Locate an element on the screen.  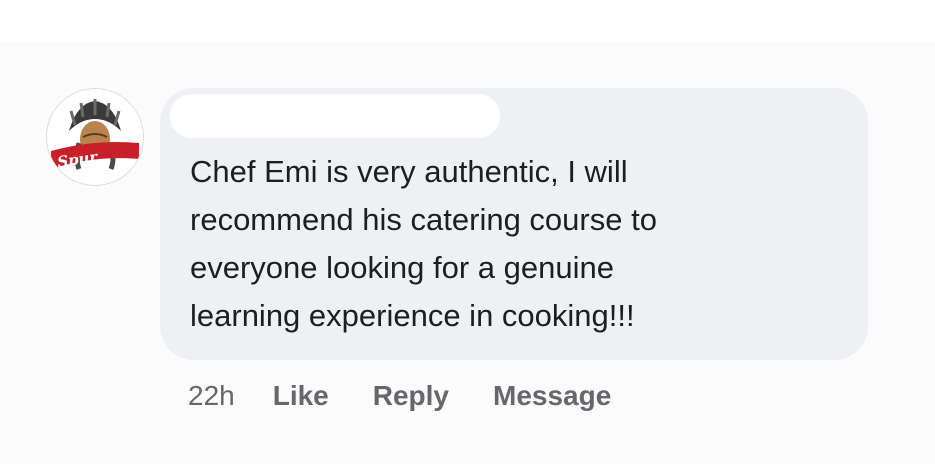
like-button: Like is located at coordinates (301, 396).